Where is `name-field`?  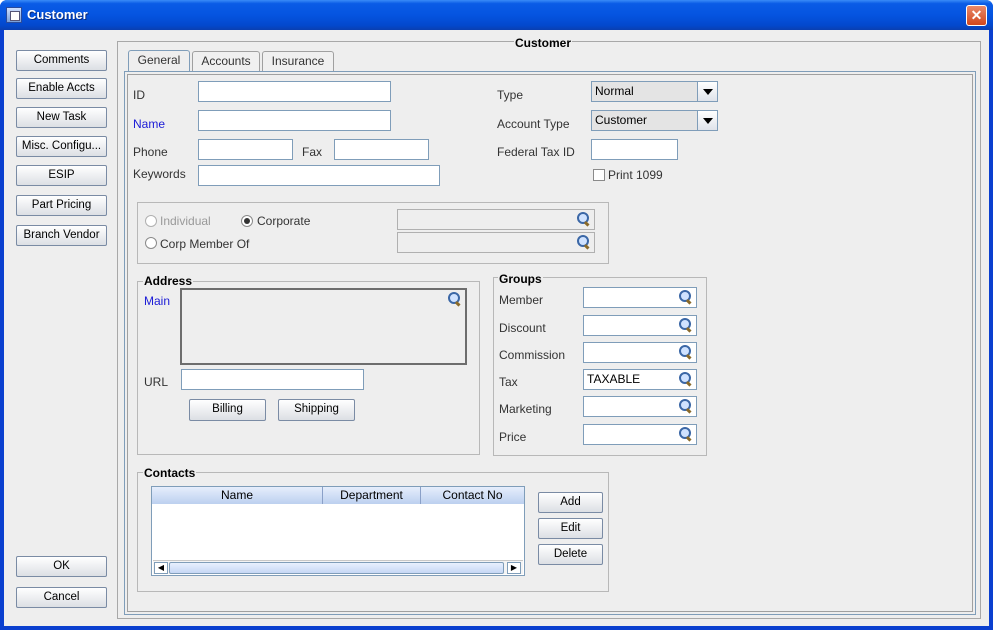
name-field is located at coordinates (294, 120).